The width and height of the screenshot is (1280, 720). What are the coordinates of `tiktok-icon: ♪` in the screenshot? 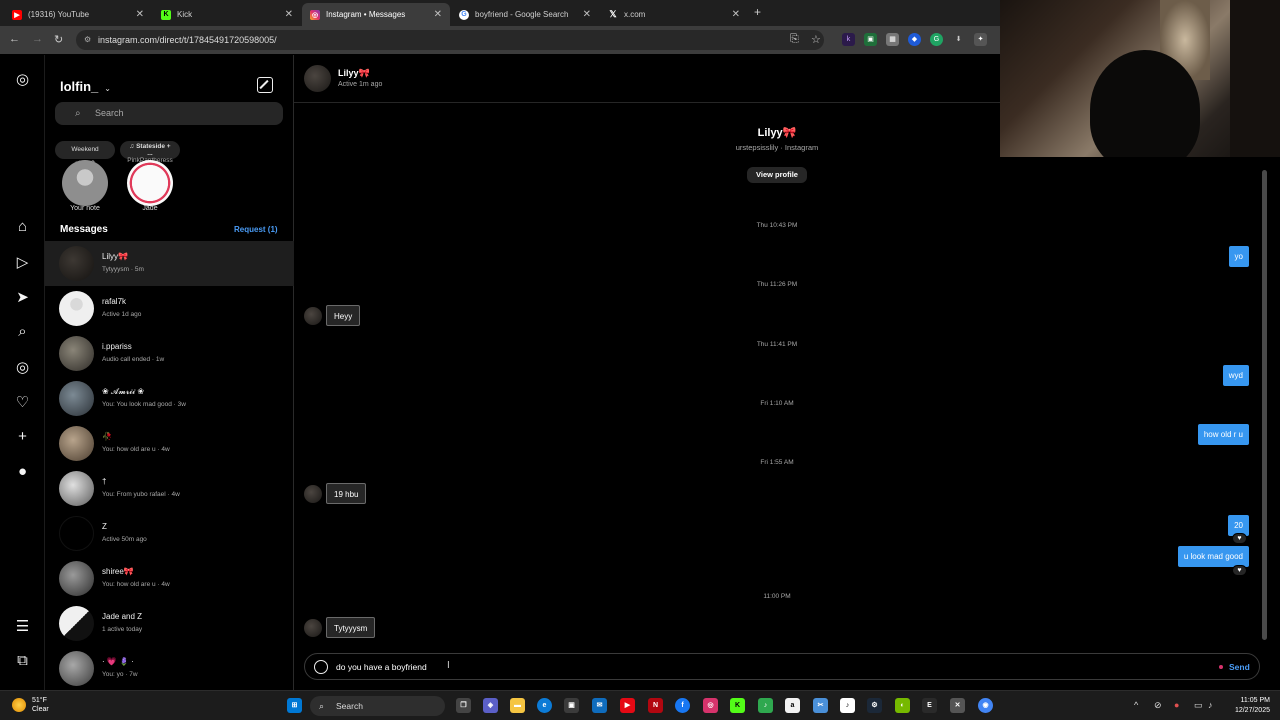 It's located at (847, 705).